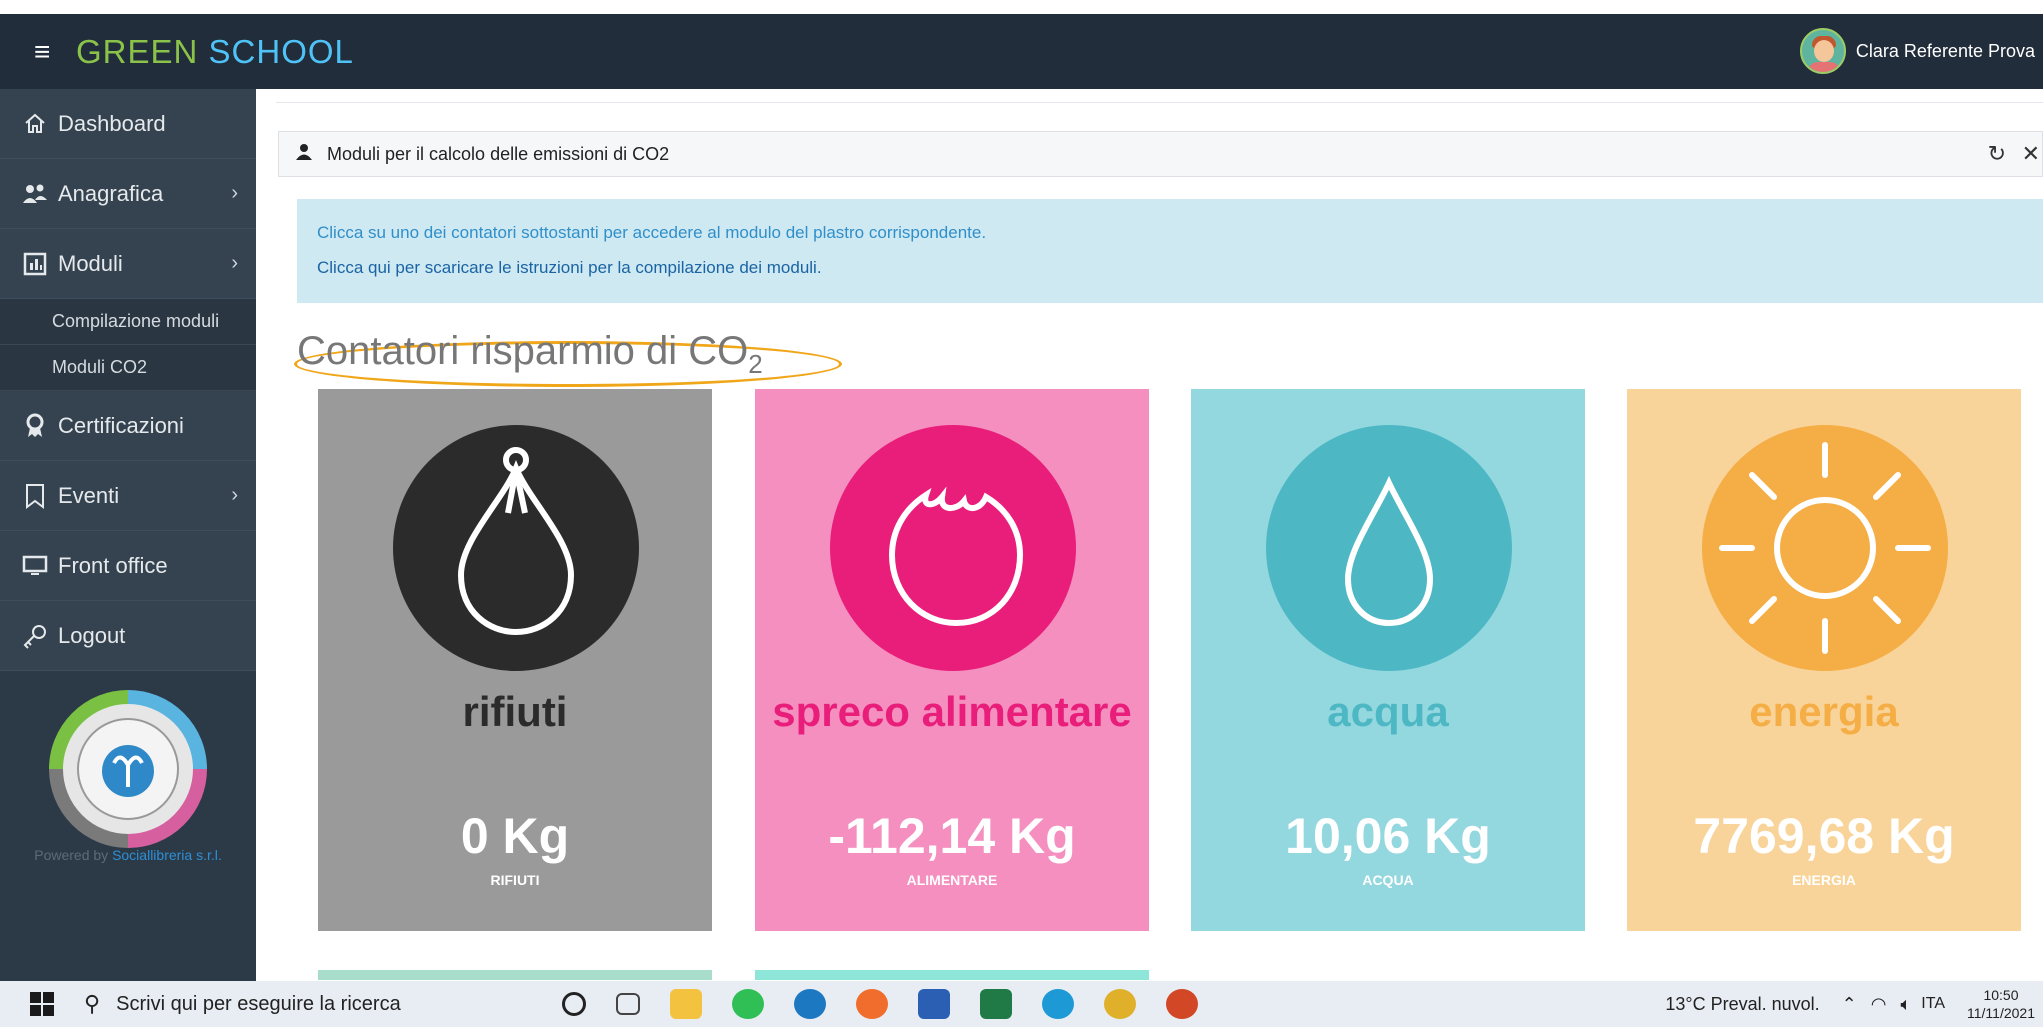 The width and height of the screenshot is (2043, 1027). What do you see at coordinates (1879, 1004) in the screenshot?
I see `network-icon: ◠` at bounding box center [1879, 1004].